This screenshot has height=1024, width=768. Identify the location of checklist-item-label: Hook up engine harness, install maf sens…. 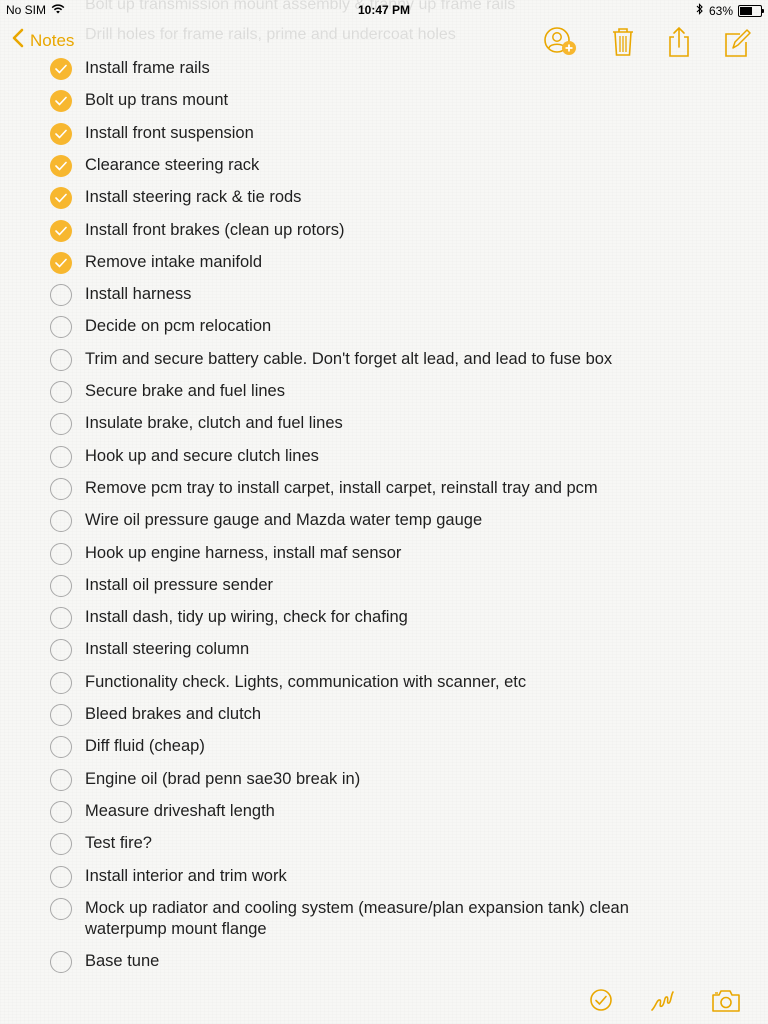
(243, 552).